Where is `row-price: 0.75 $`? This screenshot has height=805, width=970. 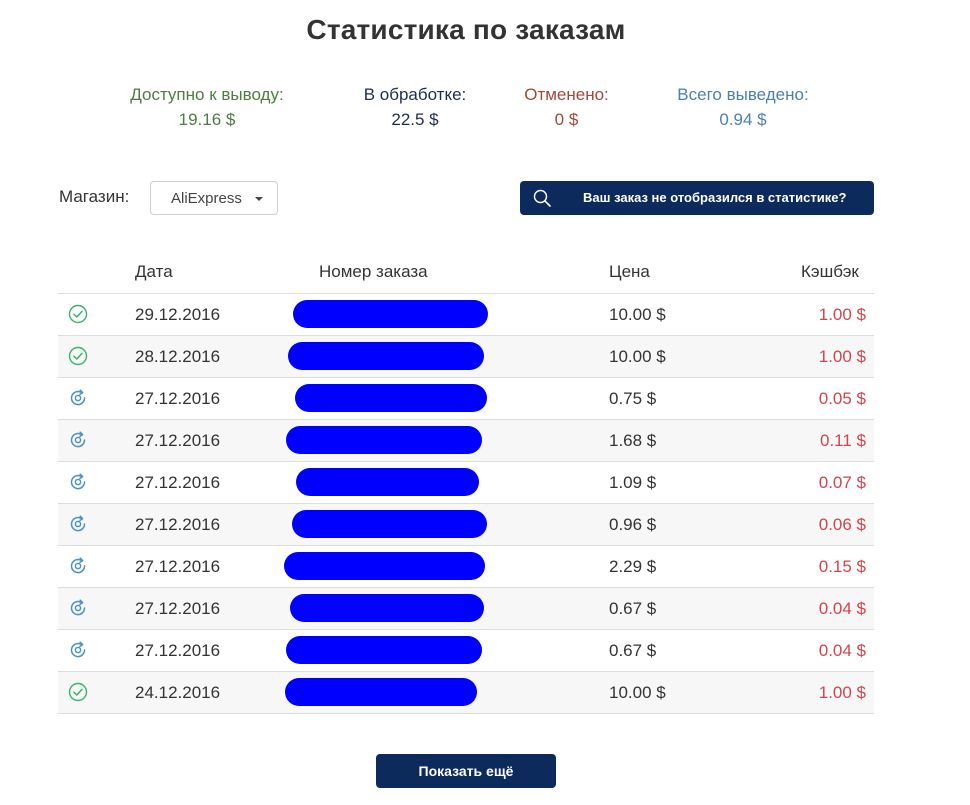
row-price: 0.75 $ is located at coordinates (633, 398).